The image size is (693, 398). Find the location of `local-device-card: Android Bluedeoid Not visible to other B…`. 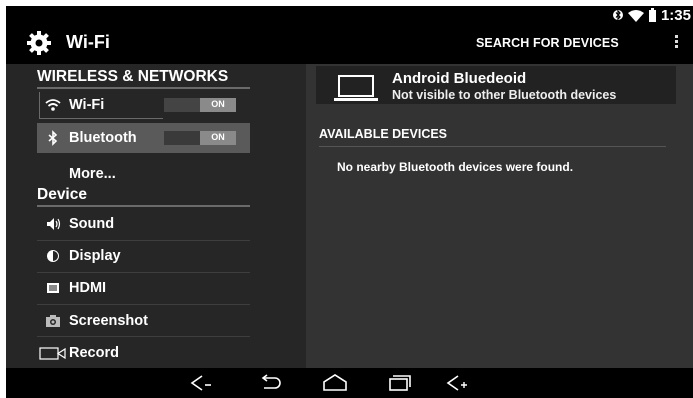

local-device-card: Android Bluedeoid Not visible to other B… is located at coordinates (496, 85).